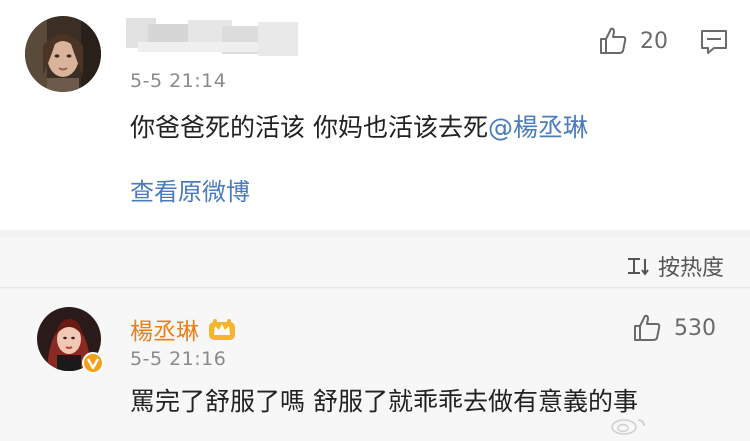  What do you see at coordinates (695, 328) in the screenshot?
I see `reply-like-count: 530` at bounding box center [695, 328].